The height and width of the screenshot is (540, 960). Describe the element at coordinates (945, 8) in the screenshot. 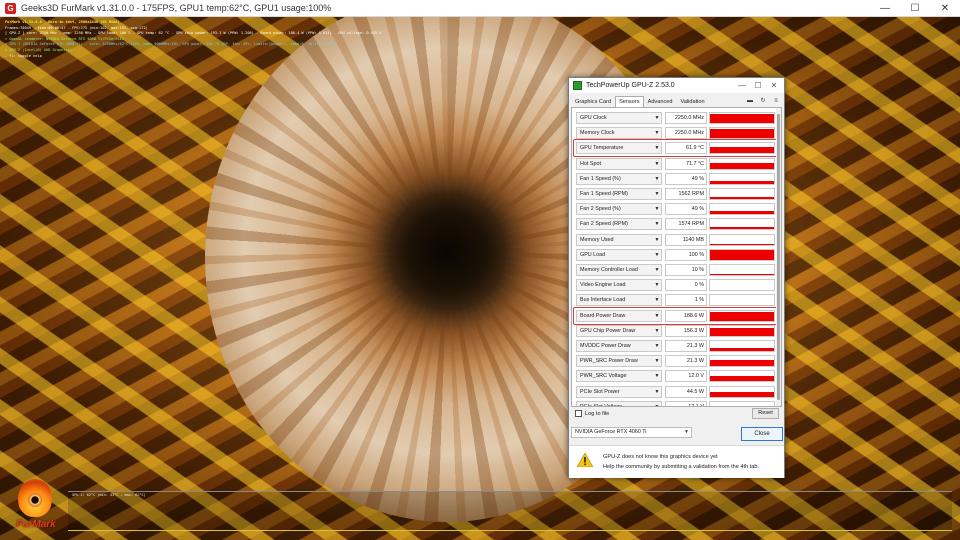

I see `close-button: ✕` at that location.